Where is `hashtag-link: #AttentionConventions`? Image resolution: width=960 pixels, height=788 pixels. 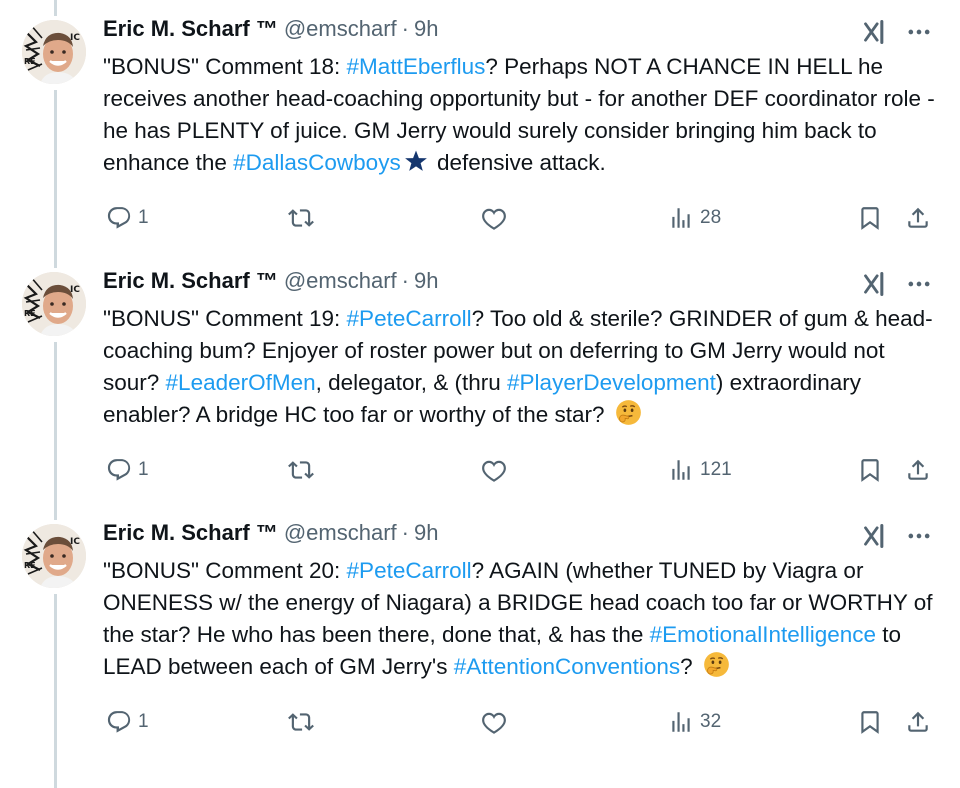
hashtag-link: #AttentionConventions is located at coordinates (567, 666).